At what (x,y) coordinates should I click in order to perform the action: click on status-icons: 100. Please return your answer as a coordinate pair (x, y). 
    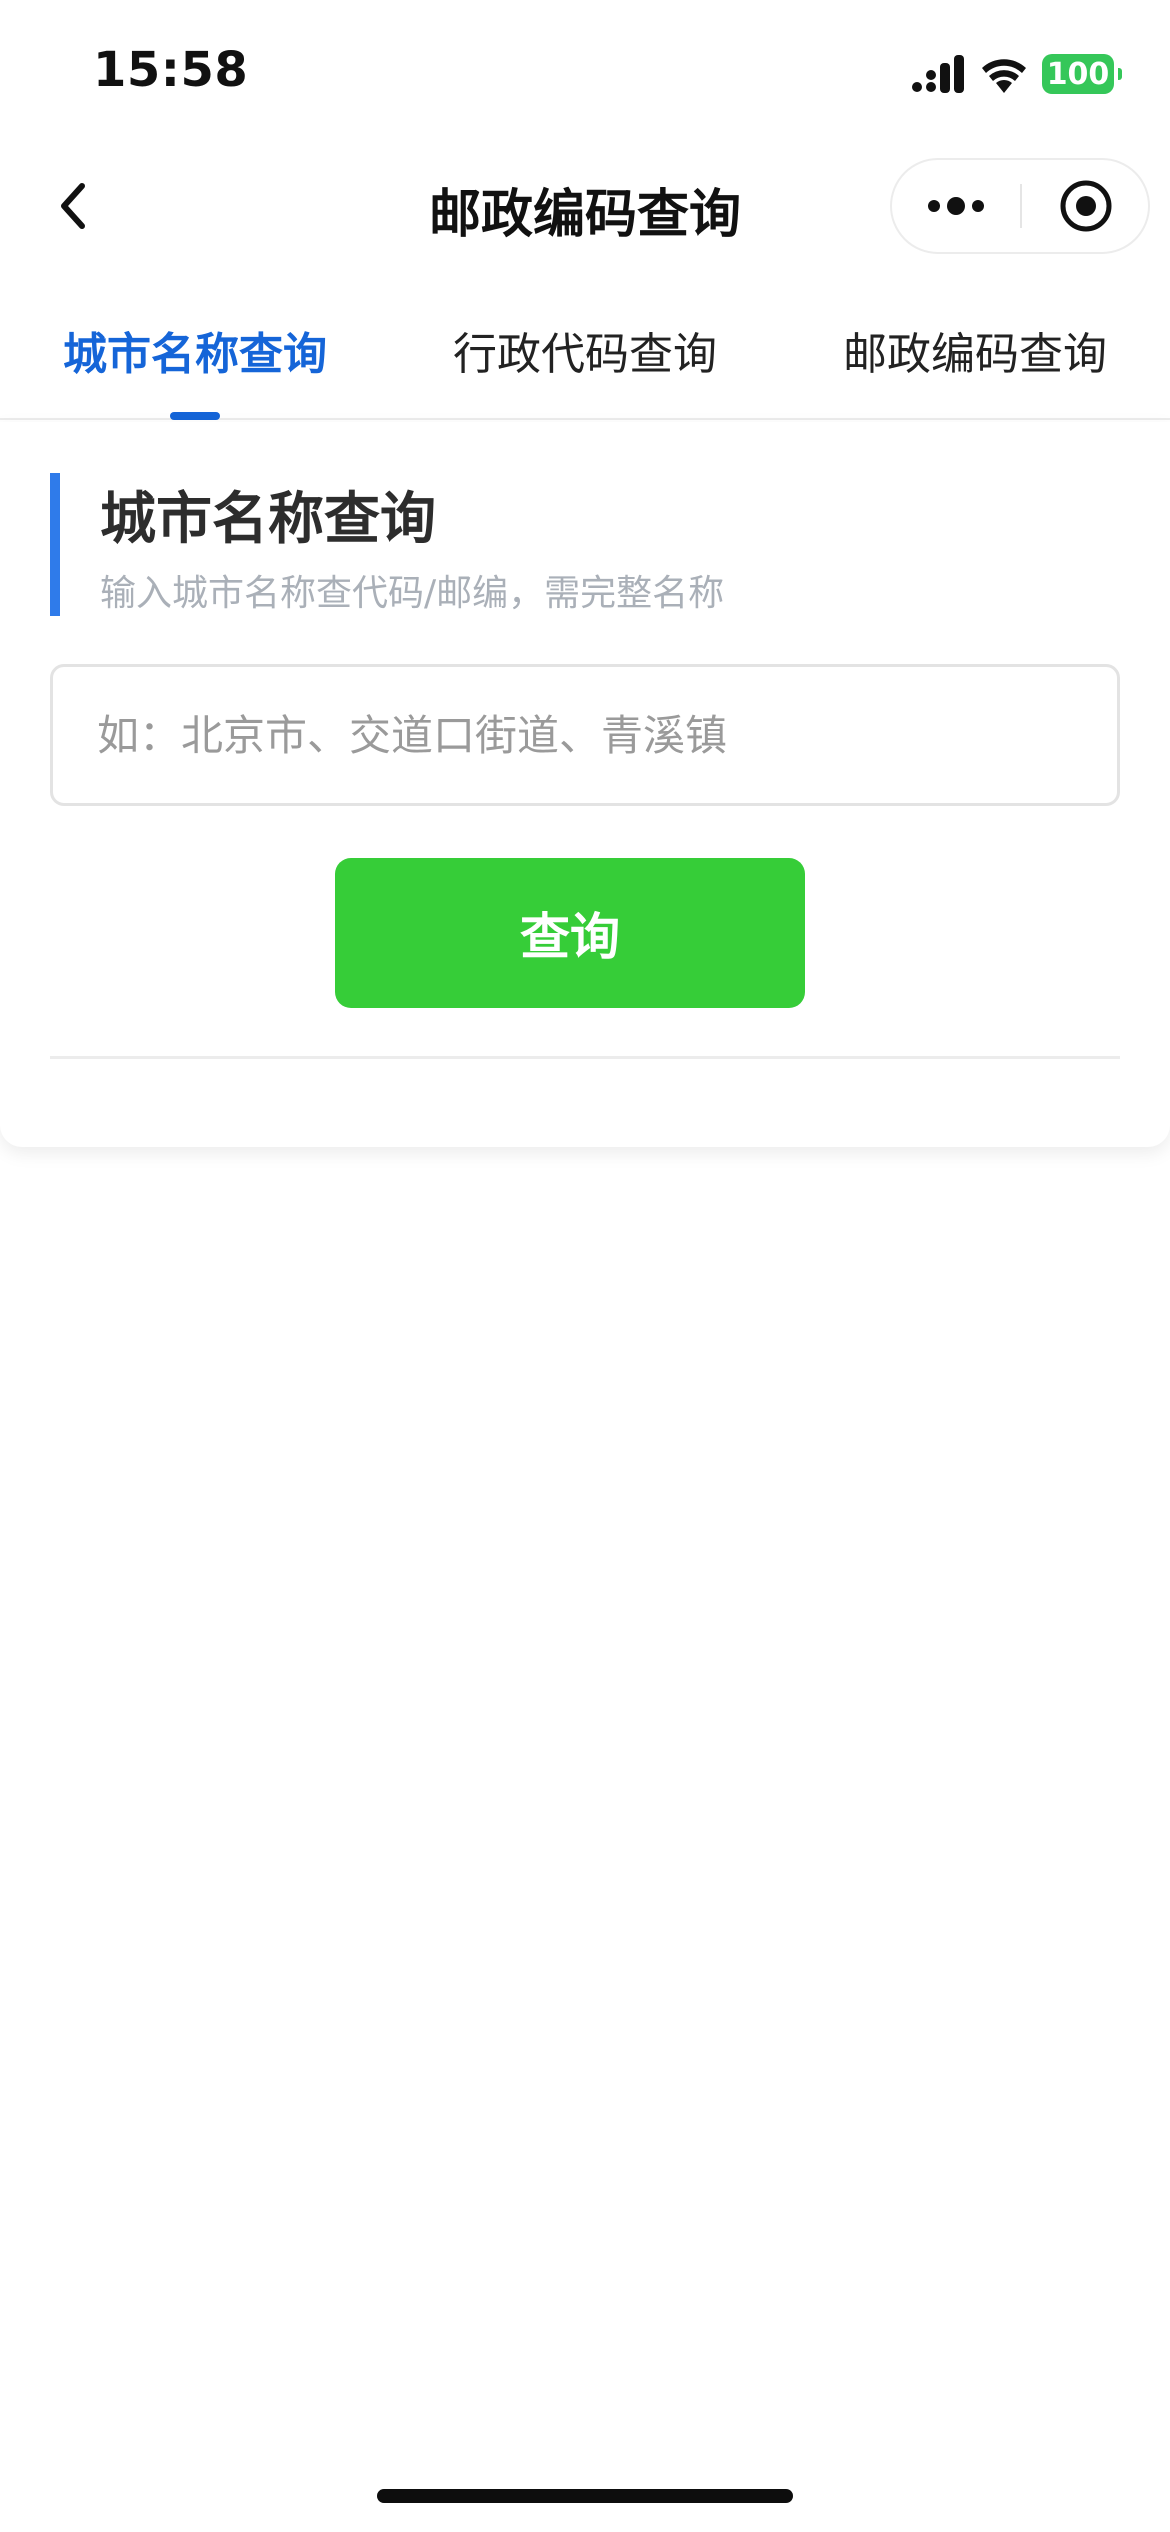
    Looking at the image, I should click on (1017, 74).